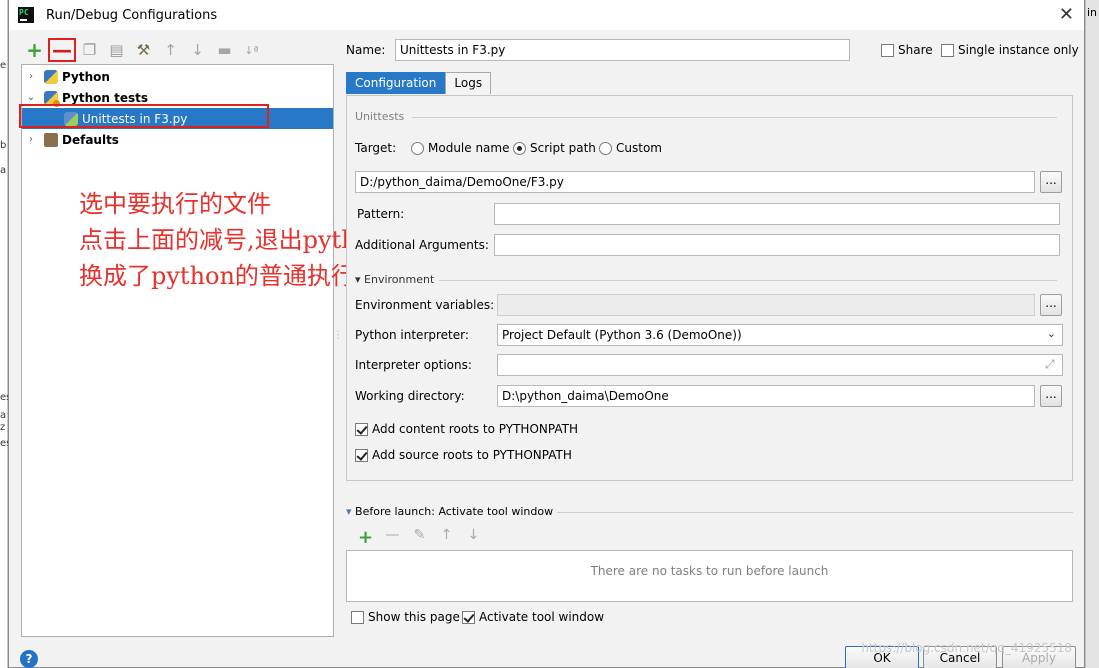 Image resolution: width=1099 pixels, height=668 pixels. Describe the element at coordinates (376, 148) in the screenshot. I see `target-label: Target:` at that location.